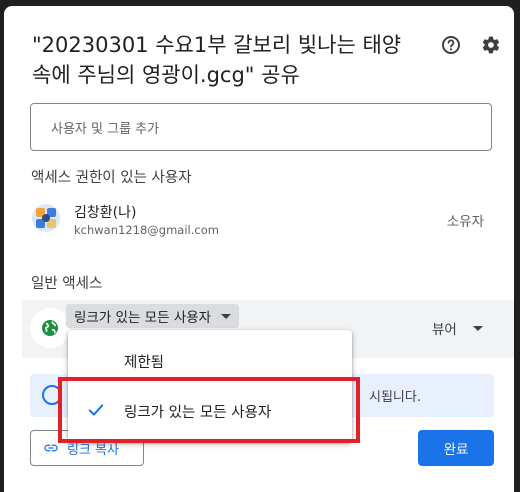  Describe the element at coordinates (111, 178) in the screenshot. I see `access-section-label: 액세스 권한이 있는 사용자` at that location.